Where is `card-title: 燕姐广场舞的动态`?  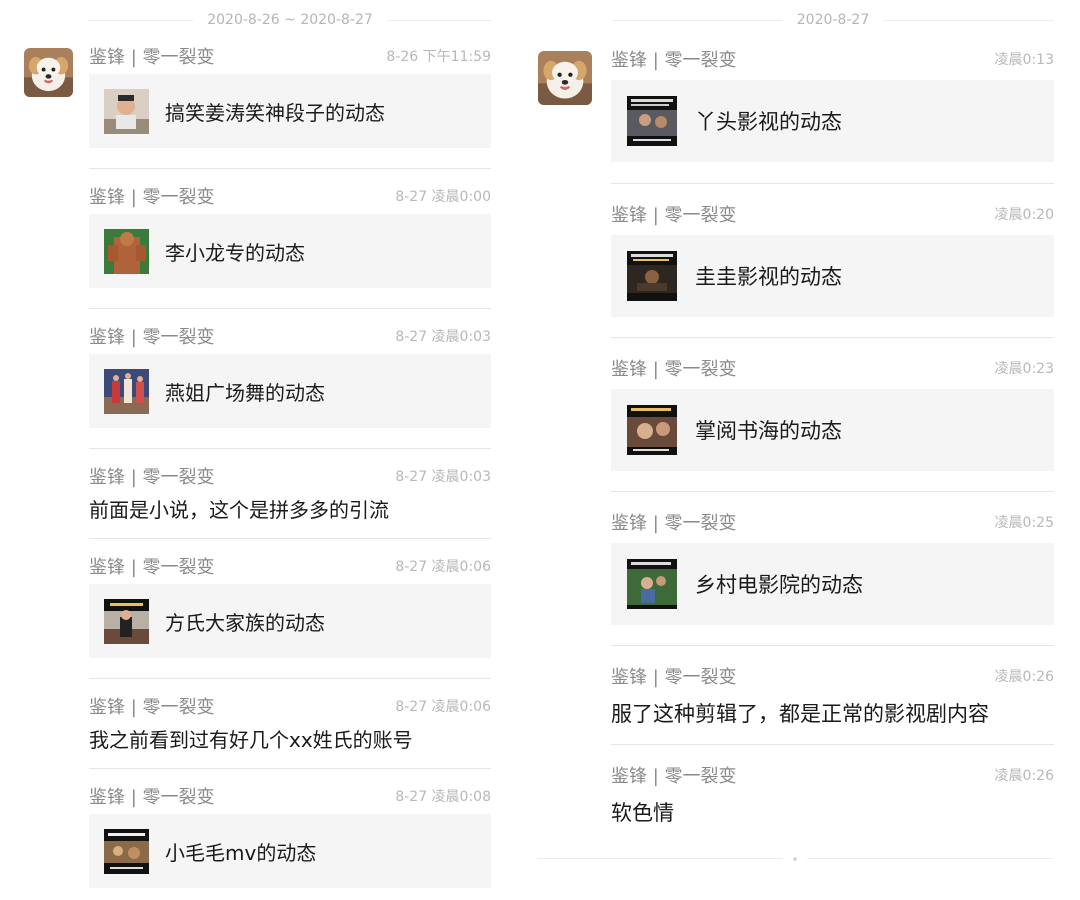
card-title: 燕姐广场舞的动态 is located at coordinates (245, 392).